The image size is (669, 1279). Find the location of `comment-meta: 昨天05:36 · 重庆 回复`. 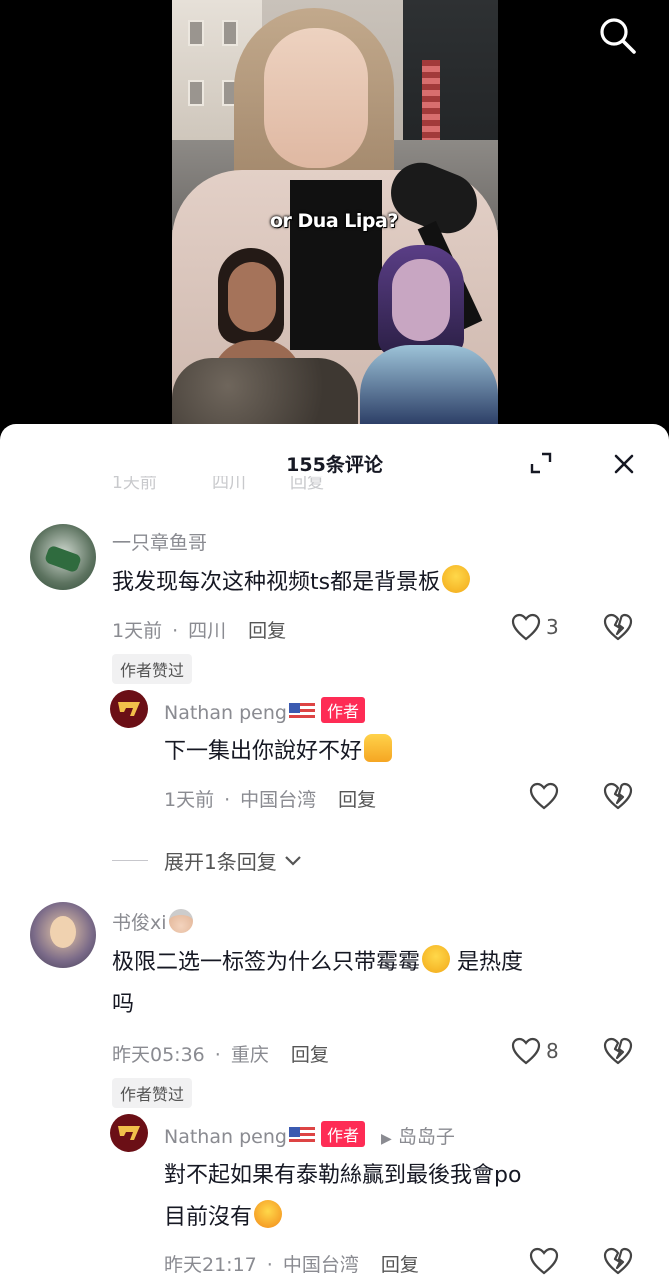

comment-meta: 昨天05:36 · 重庆 回复 is located at coordinates (220, 1055).